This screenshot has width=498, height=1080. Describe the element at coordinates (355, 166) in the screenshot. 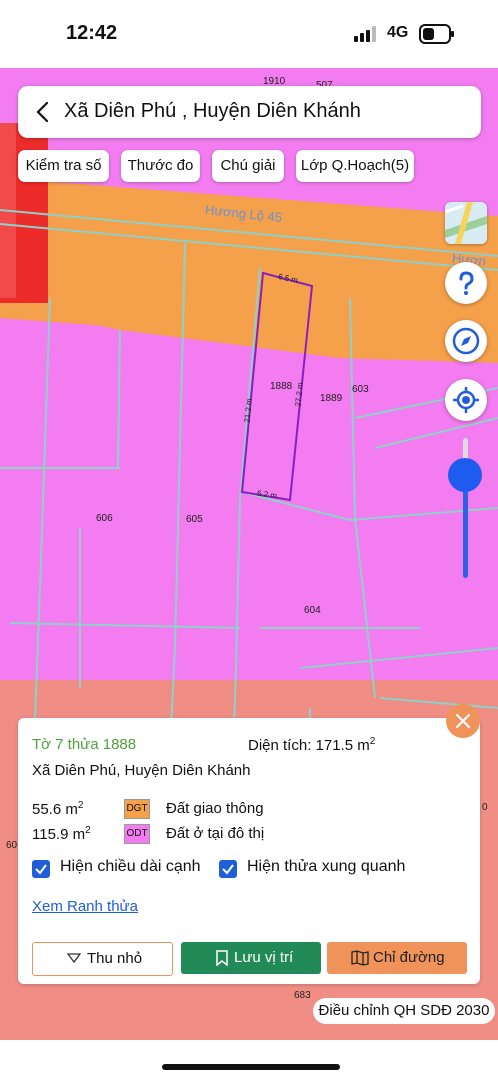

I see `planning-layer-button: Lớp Q.Hoạch(5)` at that location.